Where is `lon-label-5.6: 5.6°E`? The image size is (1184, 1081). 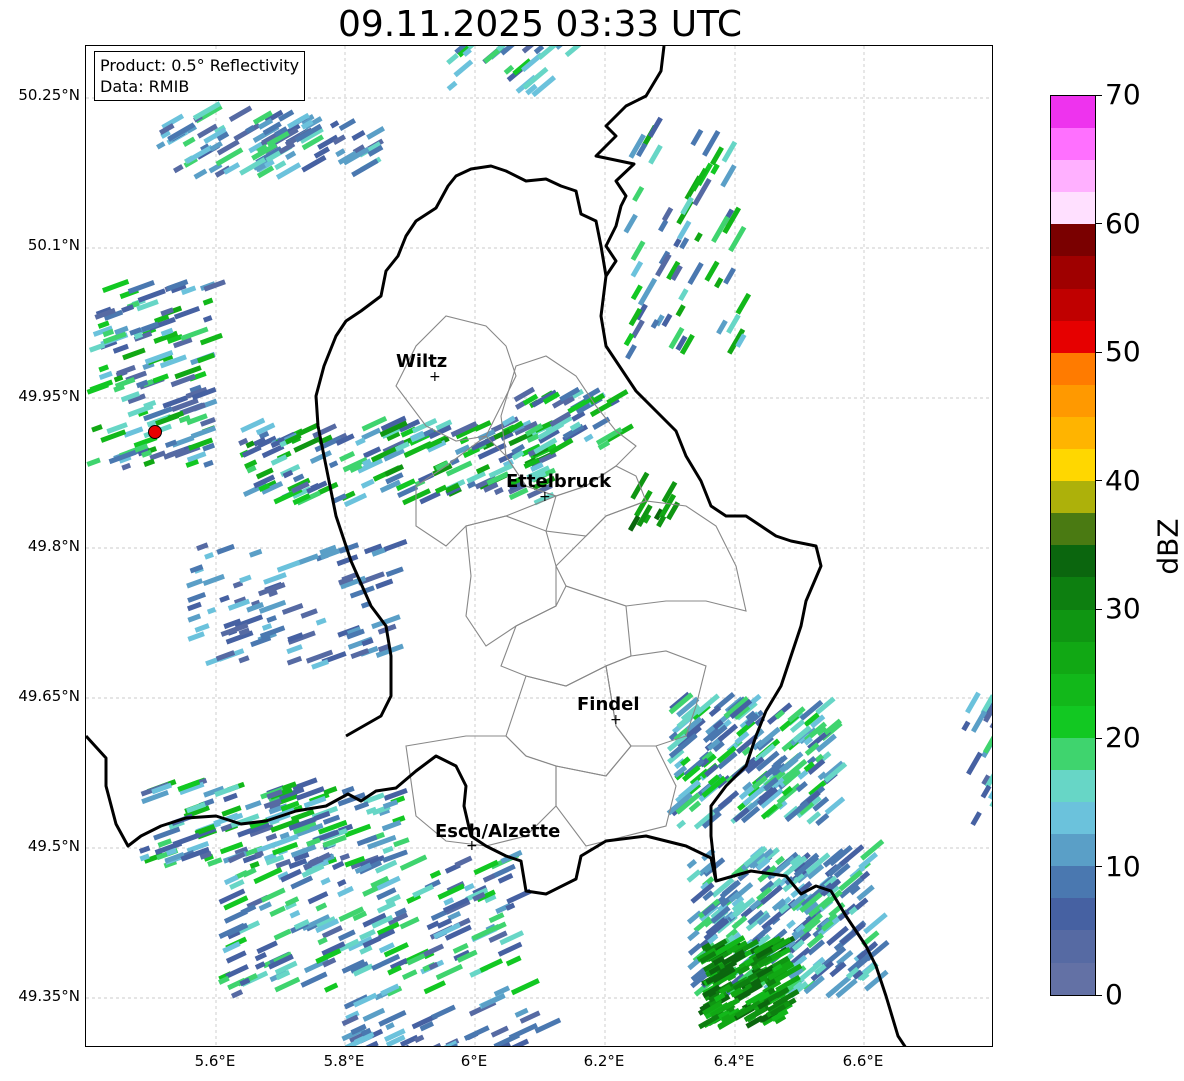 lon-label-5.6: 5.6°E is located at coordinates (215, 1061).